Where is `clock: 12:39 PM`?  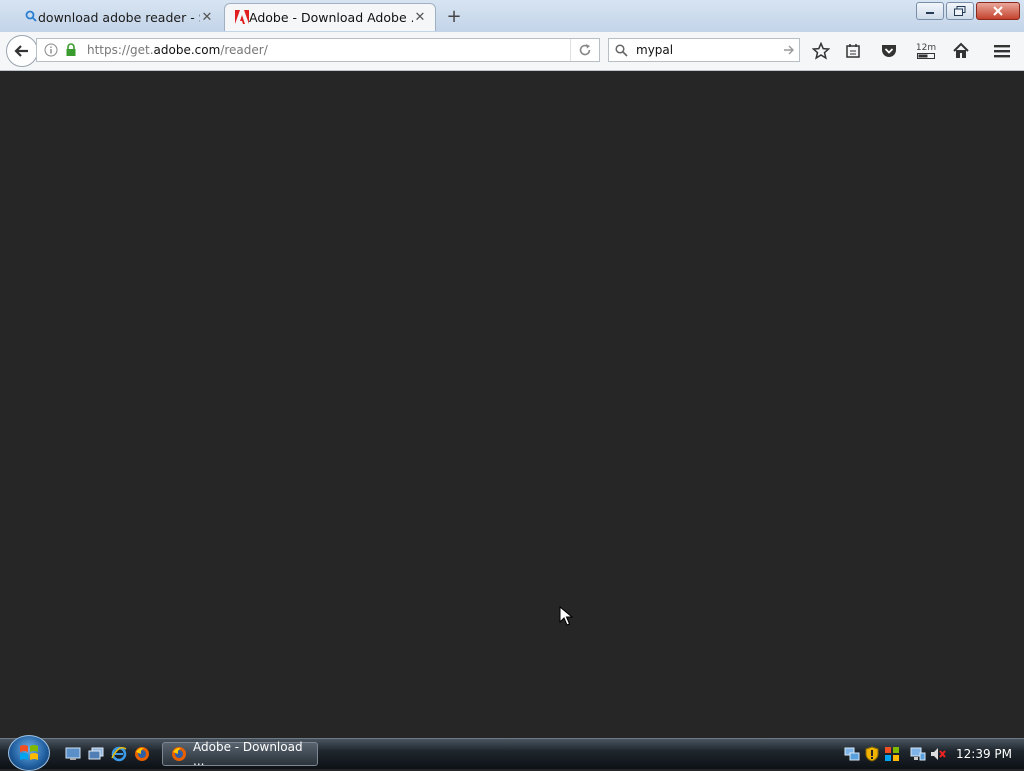
clock: 12:39 PM is located at coordinates (984, 754).